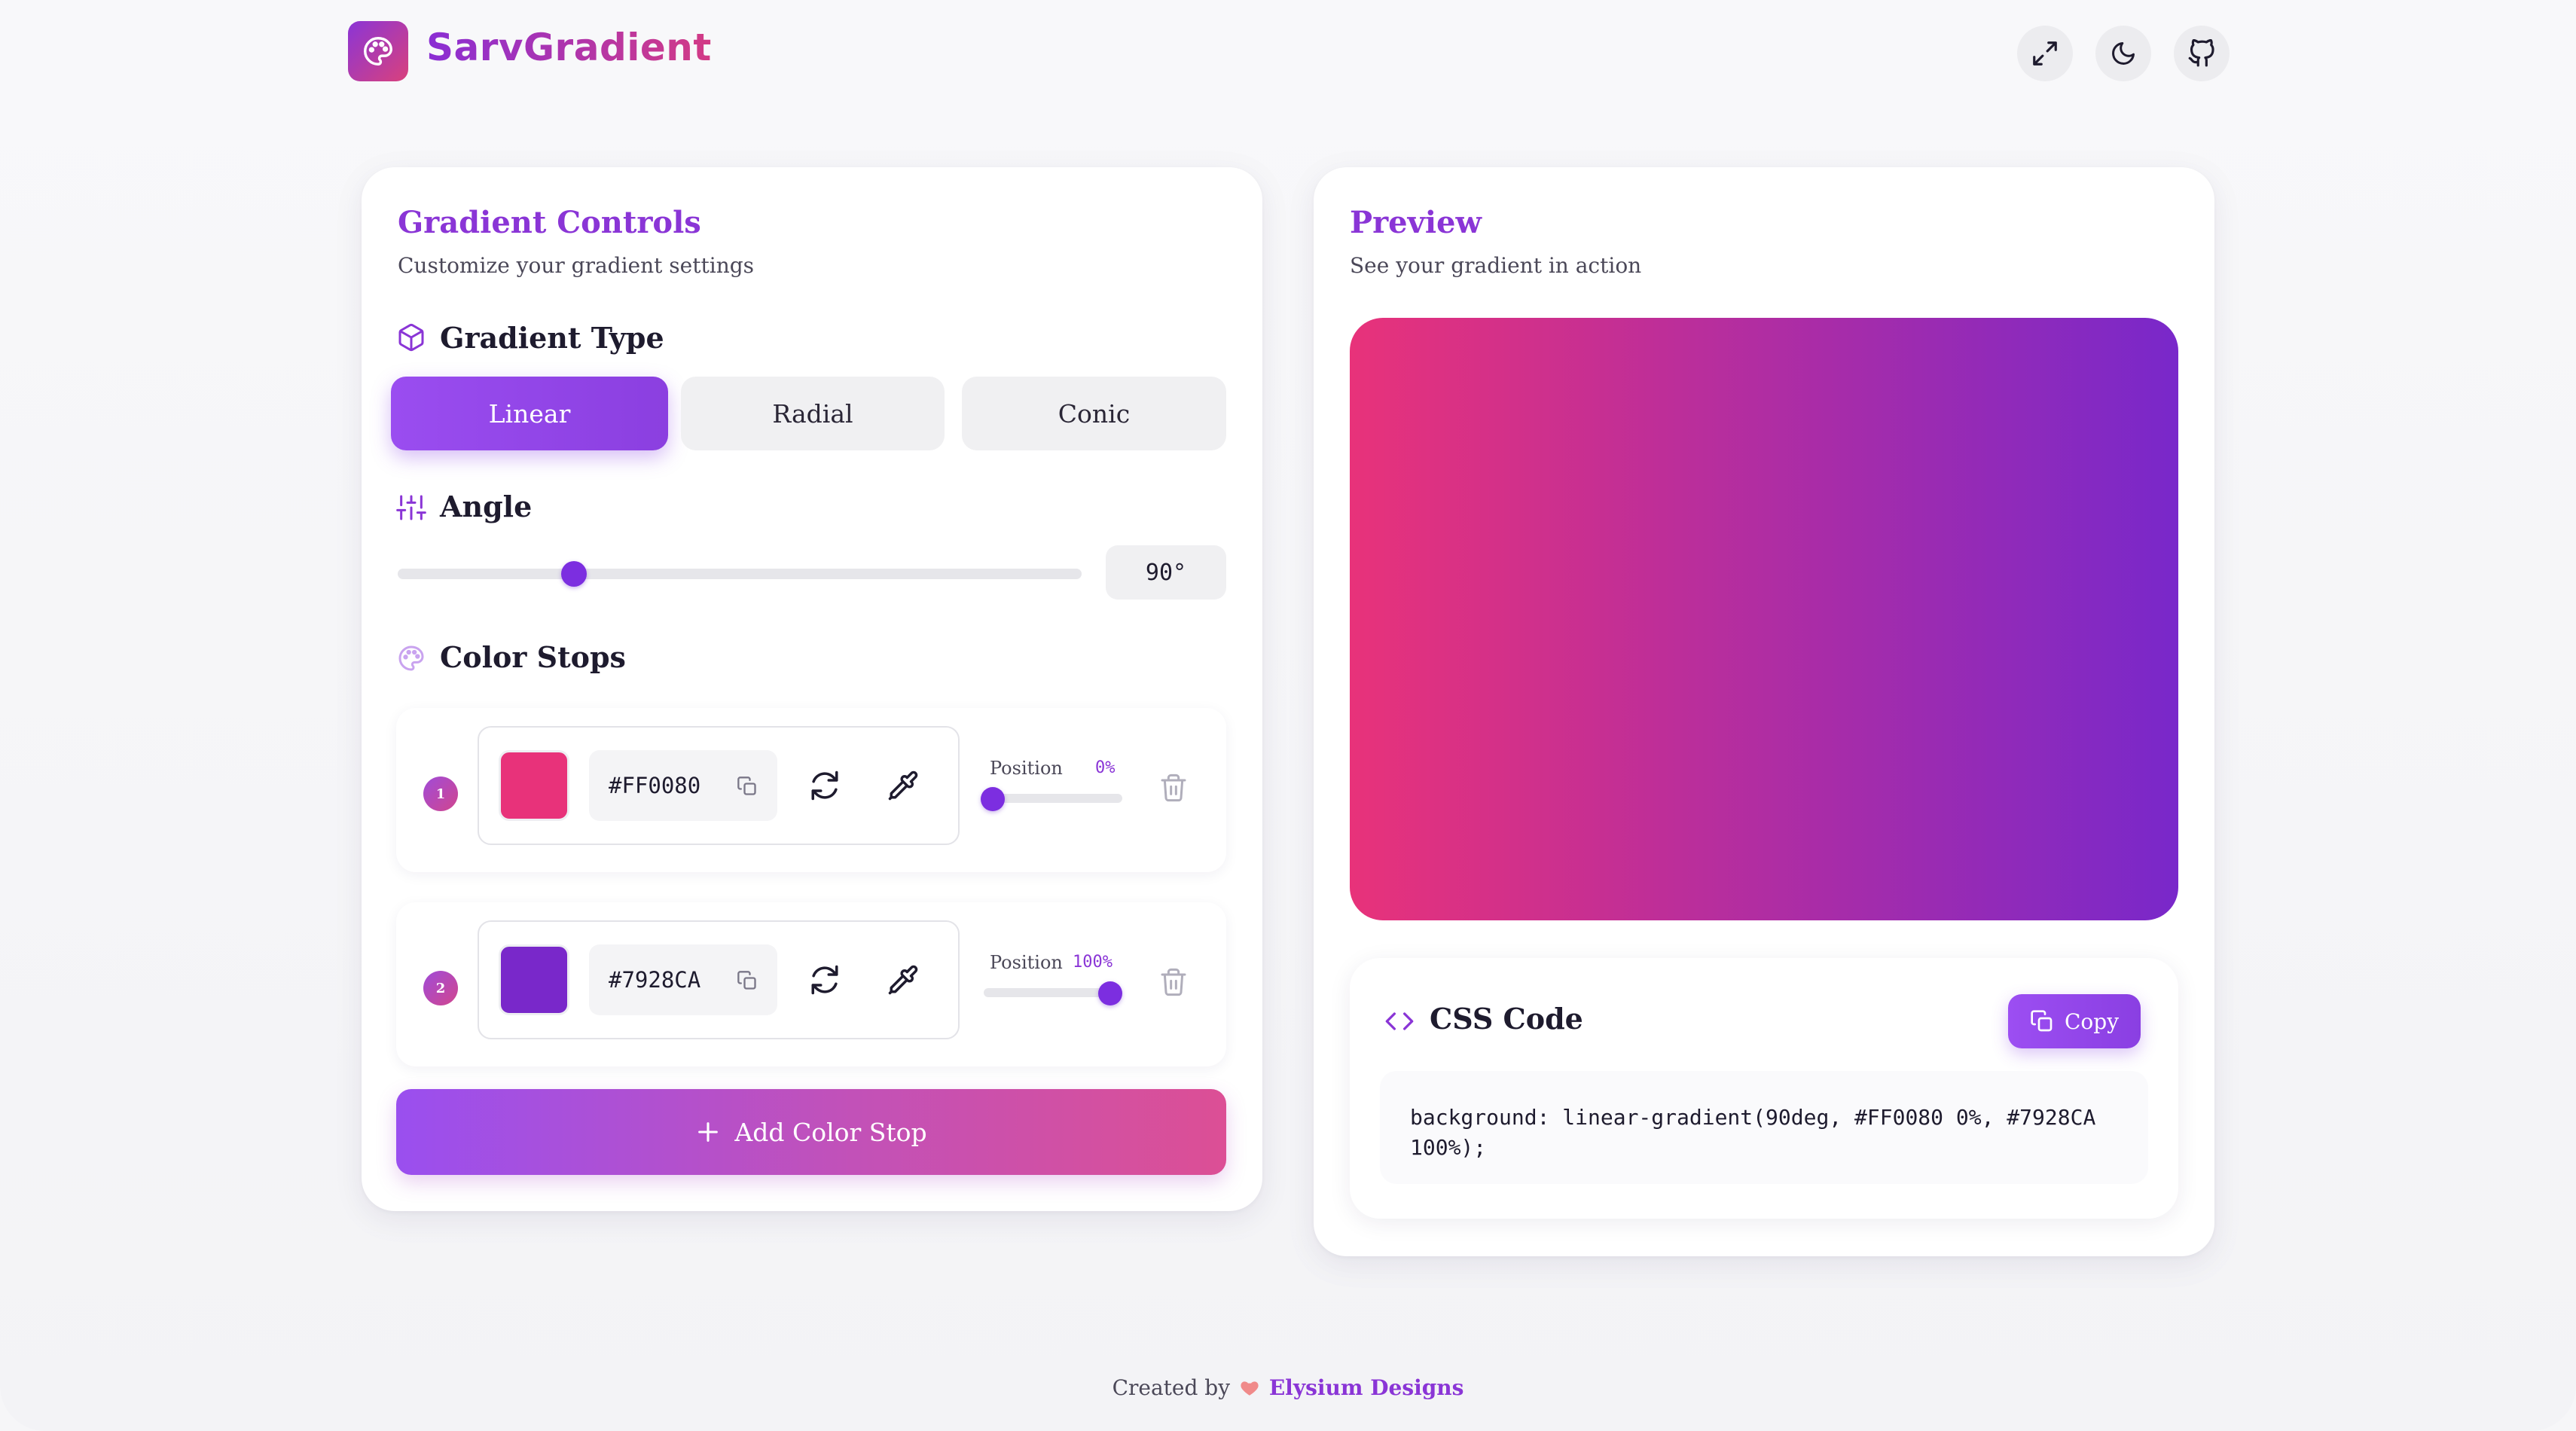 This screenshot has height=1431, width=2576. What do you see at coordinates (1367, 1387) in the screenshot?
I see `footer-brand-link: Elysium Designs` at bounding box center [1367, 1387].